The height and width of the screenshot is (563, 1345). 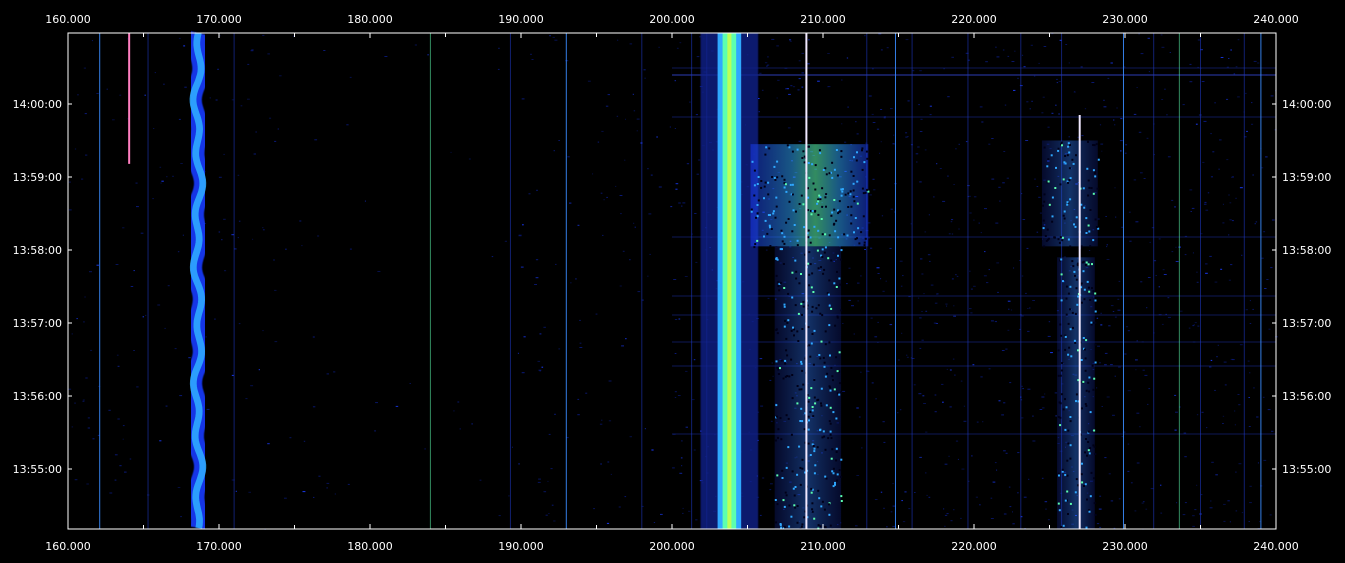 I want to click on burst-region, so click(x=1069, y=193).